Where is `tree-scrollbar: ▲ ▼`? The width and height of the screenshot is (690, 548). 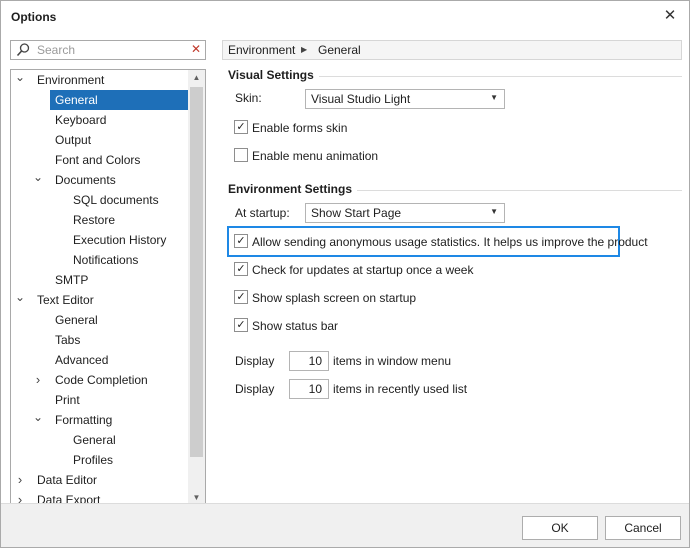
tree-scrollbar: ▲ ▼ is located at coordinates (196, 288).